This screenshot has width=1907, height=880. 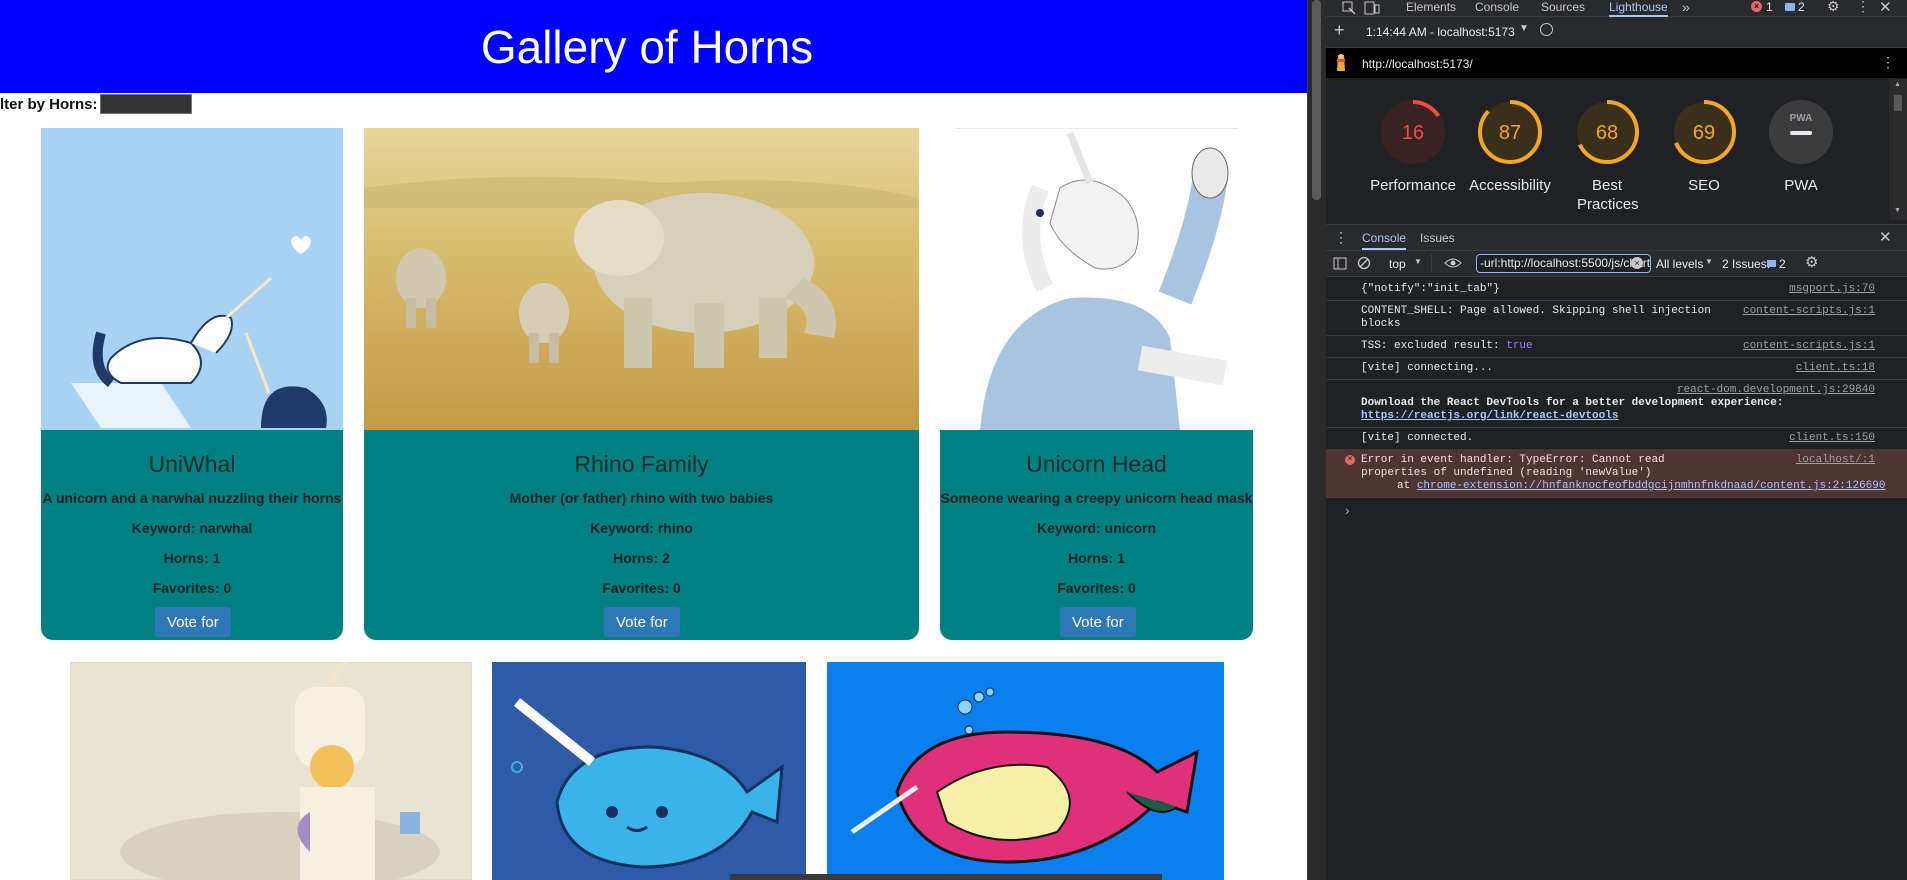 What do you see at coordinates (1832, 289) in the screenshot?
I see `message-source-link: msgport.js:70` at bounding box center [1832, 289].